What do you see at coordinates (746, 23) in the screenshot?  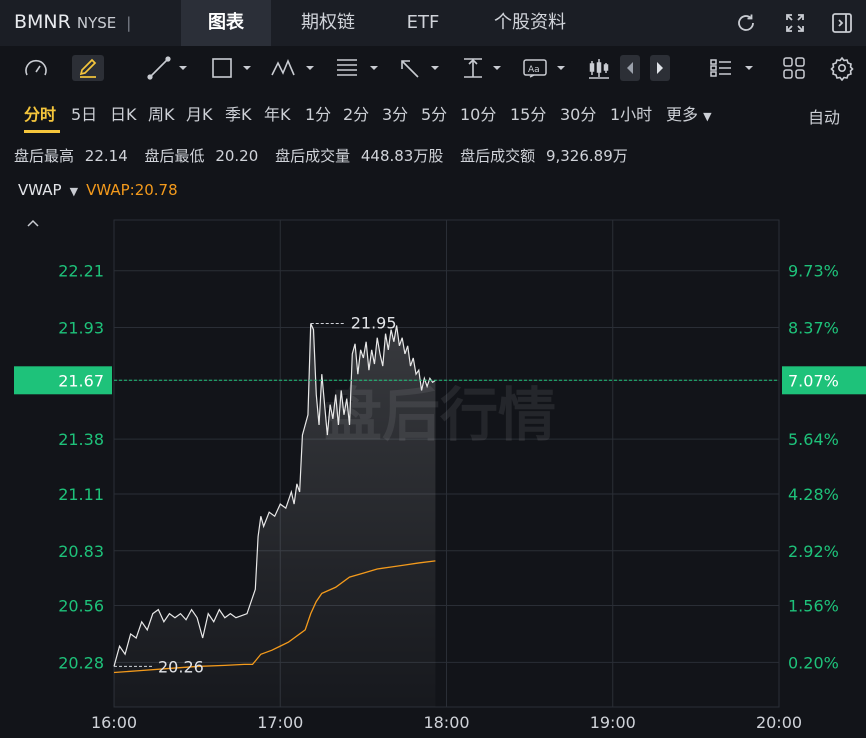 I see `refresh-icon` at bounding box center [746, 23].